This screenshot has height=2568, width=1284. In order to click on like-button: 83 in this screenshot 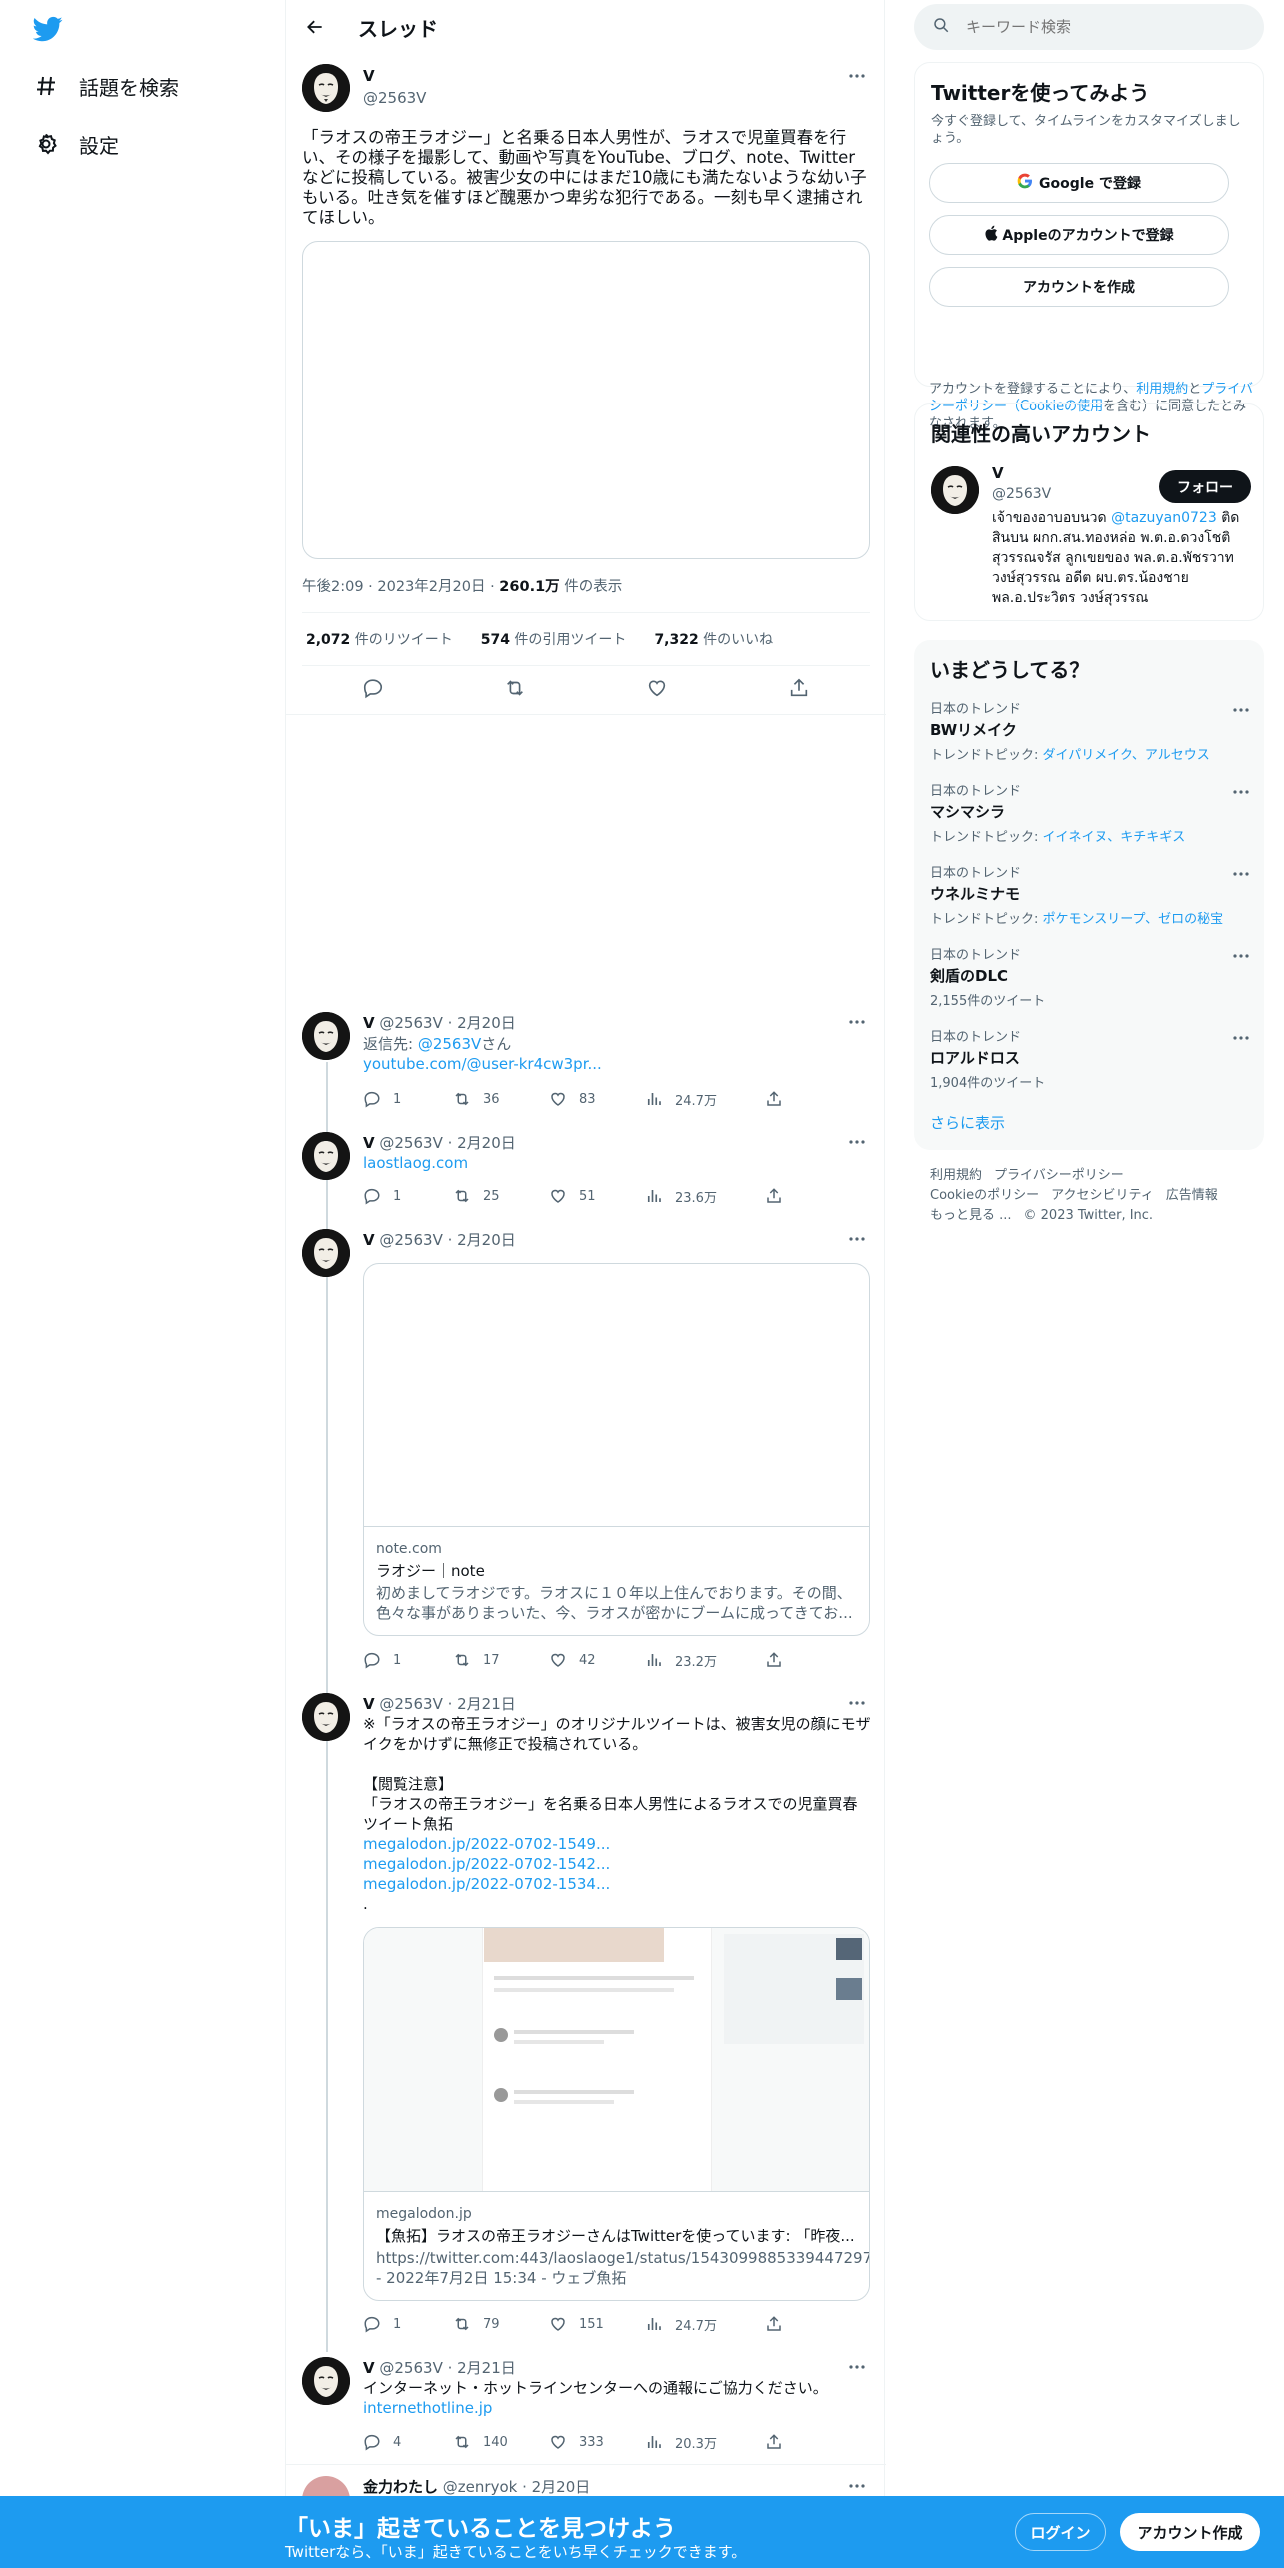, I will do `click(597, 1099)`.